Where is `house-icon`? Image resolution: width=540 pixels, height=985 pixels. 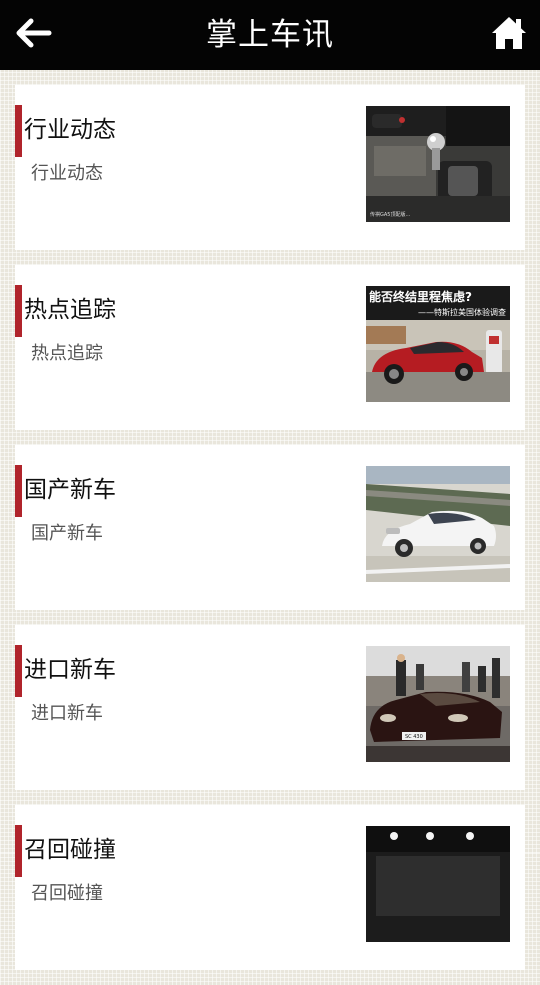
house-icon is located at coordinates (509, 35).